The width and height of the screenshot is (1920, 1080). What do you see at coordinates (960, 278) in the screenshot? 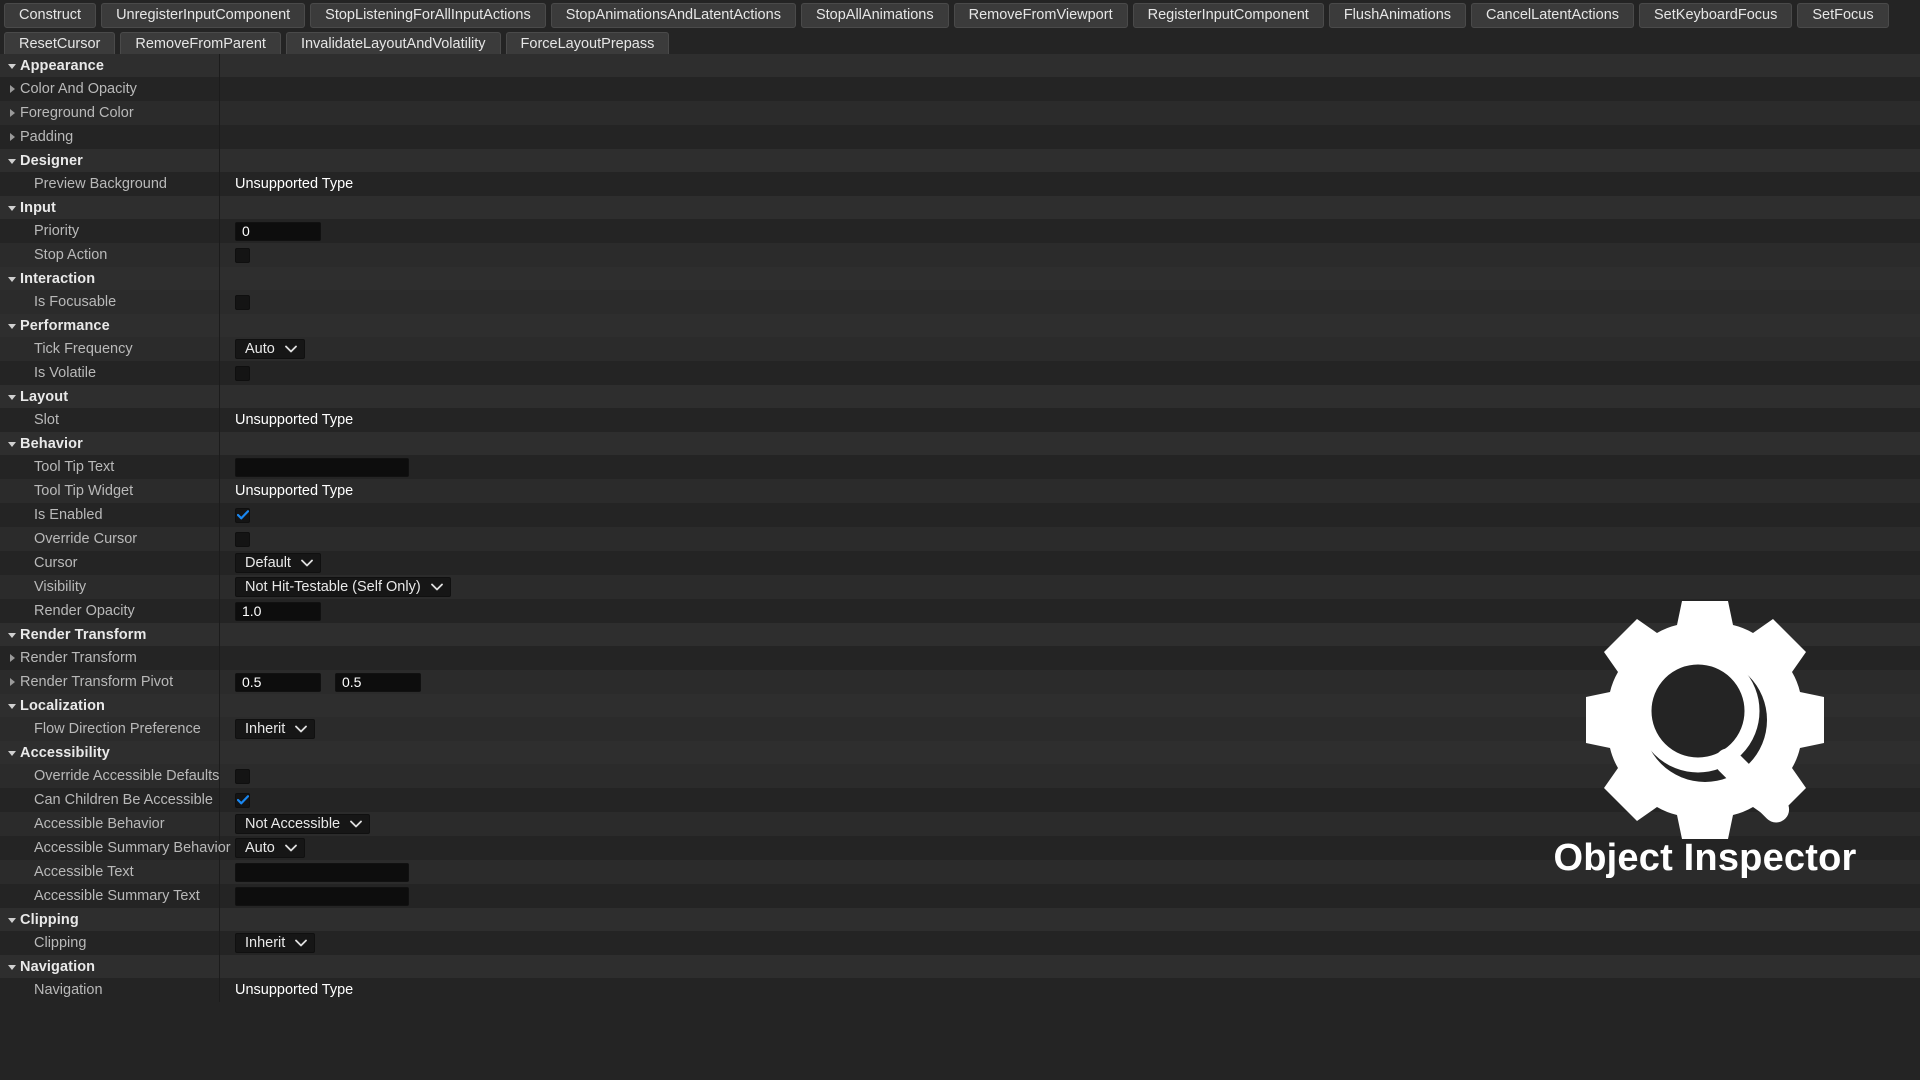
I see `category-header-interaction: Interaction` at bounding box center [960, 278].